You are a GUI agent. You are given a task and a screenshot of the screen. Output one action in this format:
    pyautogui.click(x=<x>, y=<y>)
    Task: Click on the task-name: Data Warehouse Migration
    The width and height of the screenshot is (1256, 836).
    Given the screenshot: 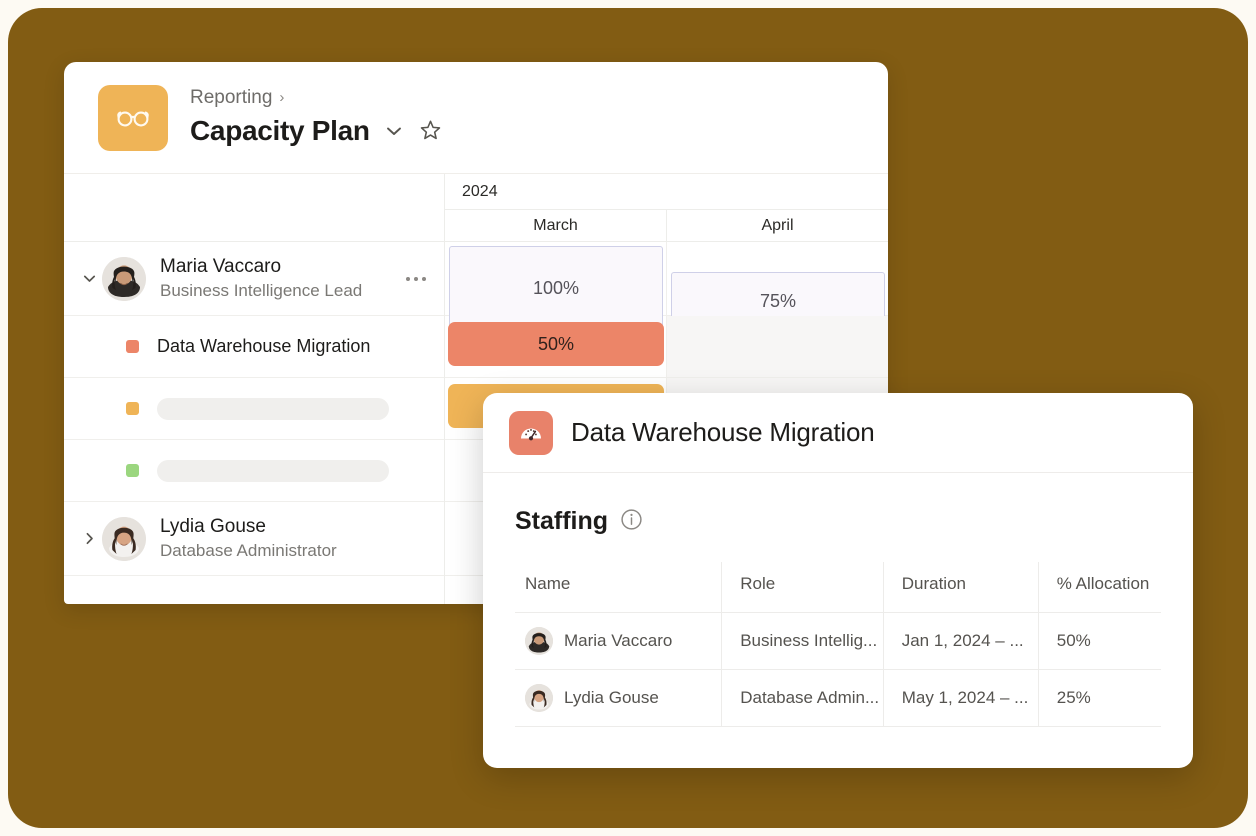 What is the action you would take?
    pyautogui.click(x=264, y=346)
    